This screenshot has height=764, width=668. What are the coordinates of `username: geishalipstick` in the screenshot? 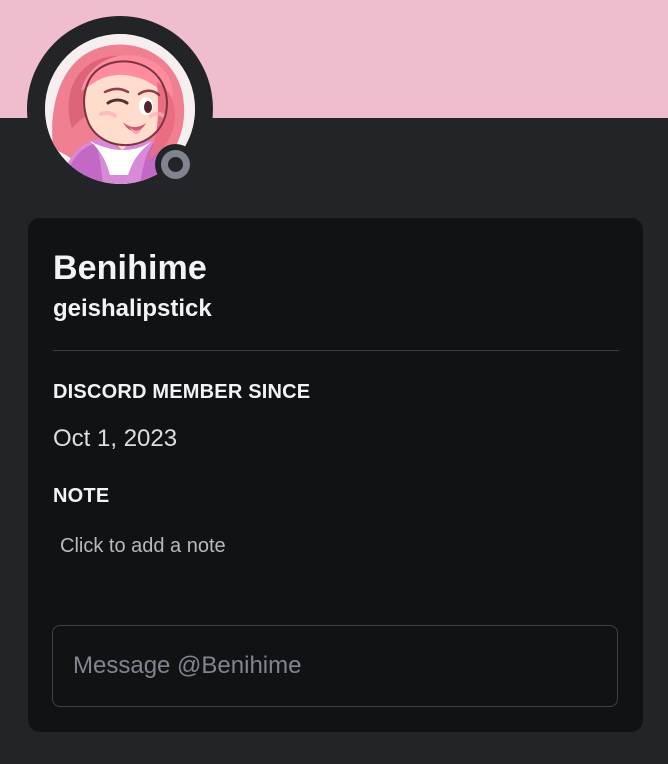 It's located at (132, 308).